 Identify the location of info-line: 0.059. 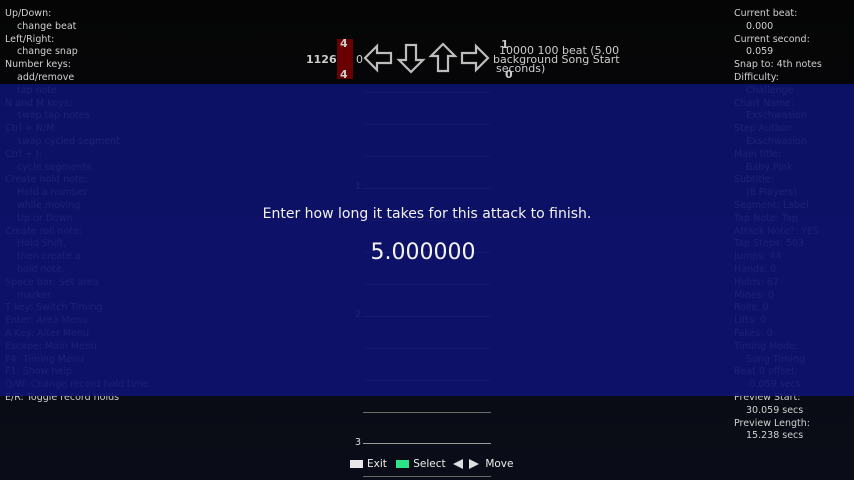
(760, 52).